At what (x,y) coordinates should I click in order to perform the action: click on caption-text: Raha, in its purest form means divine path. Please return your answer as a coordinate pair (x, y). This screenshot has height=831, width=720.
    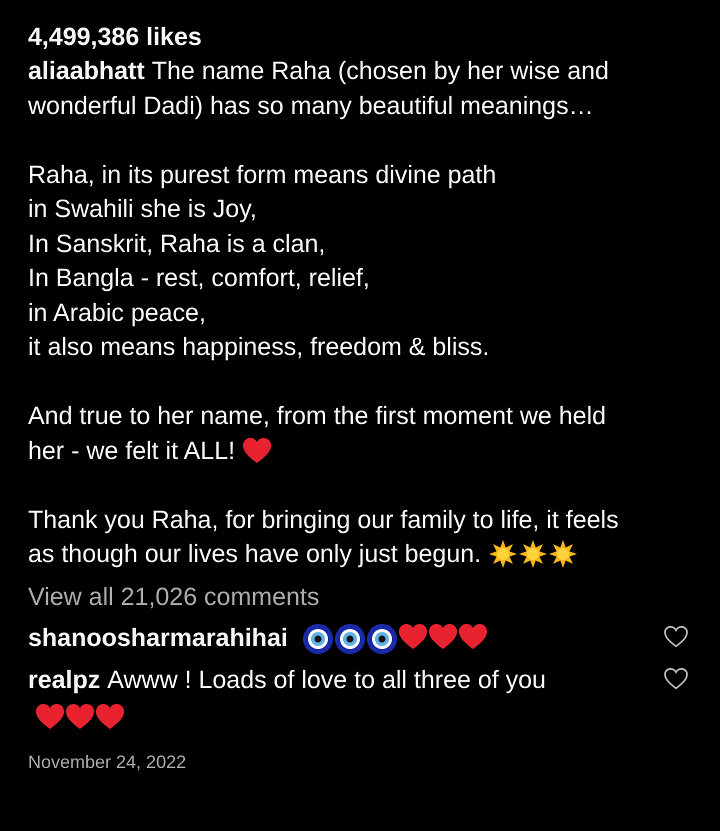
    Looking at the image, I should click on (262, 175).